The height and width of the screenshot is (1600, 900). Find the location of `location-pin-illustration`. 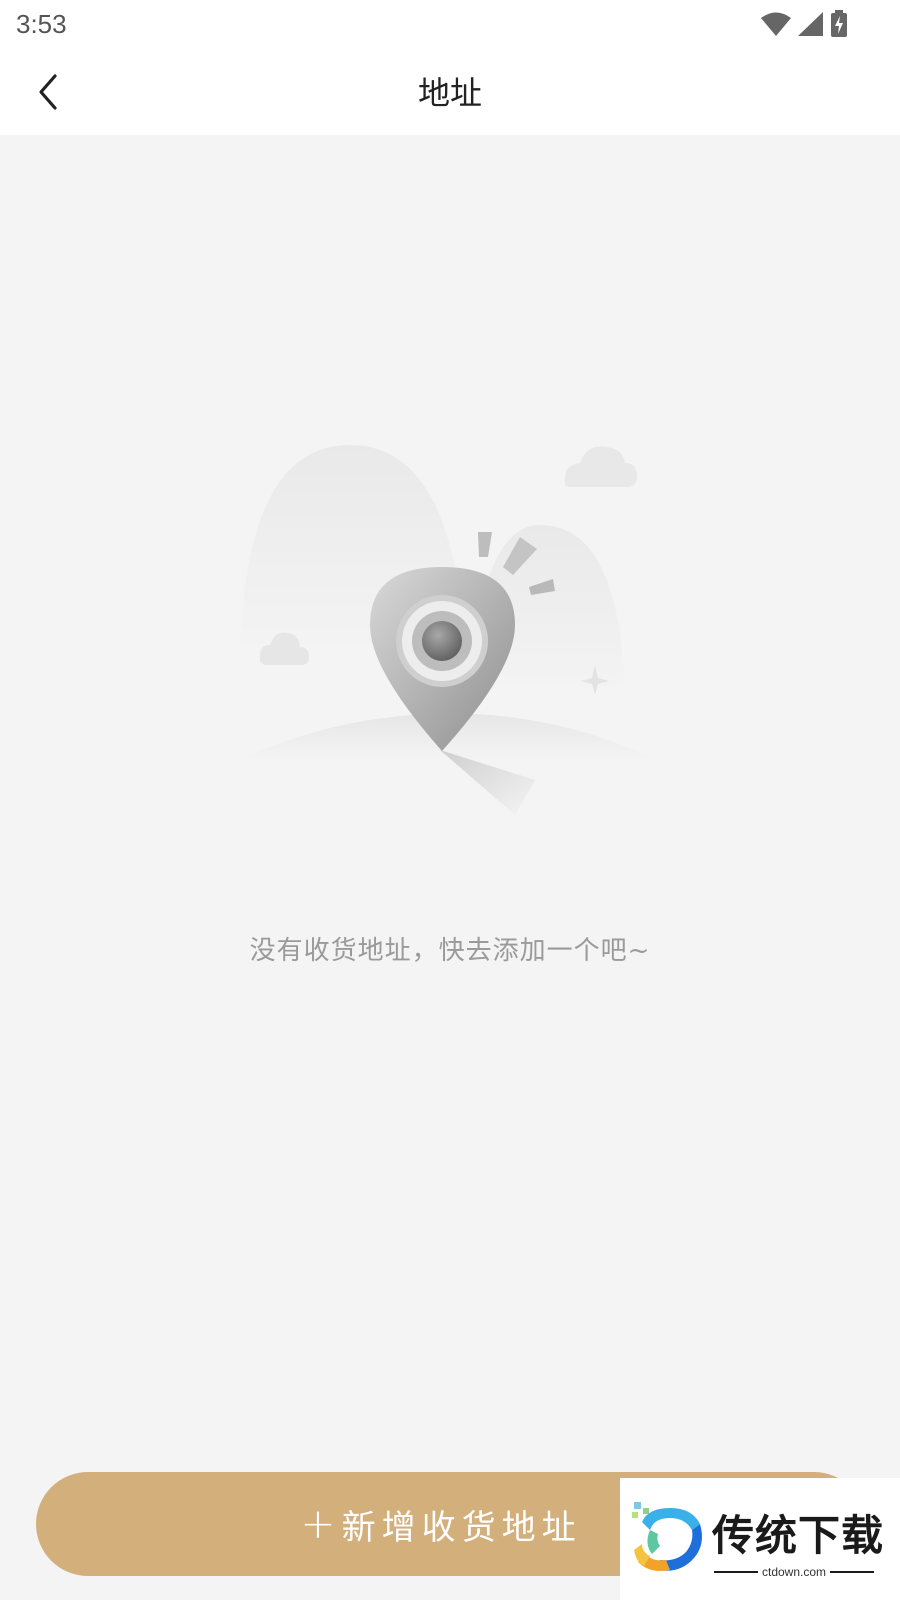

location-pin-illustration is located at coordinates (447, 630).